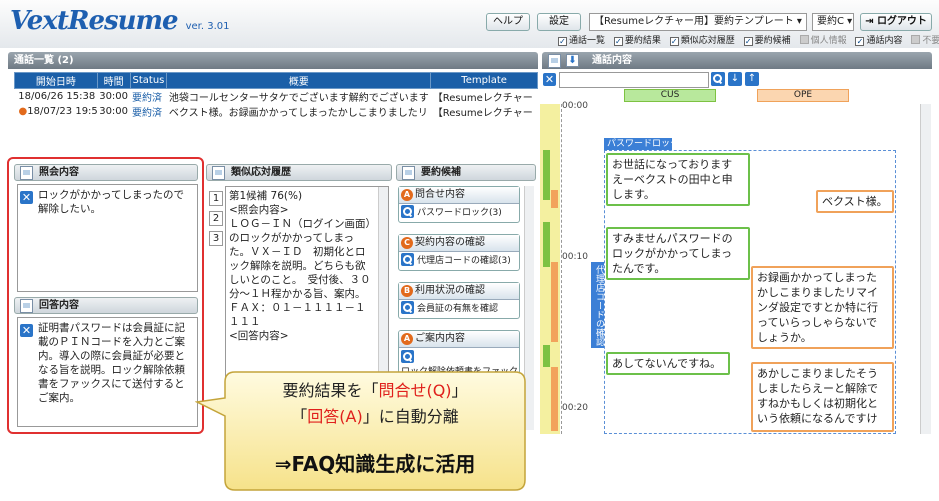 Image resolution: width=939 pixels, height=501 pixels. What do you see at coordinates (637, 39) in the screenshot?
I see `toggle-summary: ✓ 要約結果` at bounding box center [637, 39].